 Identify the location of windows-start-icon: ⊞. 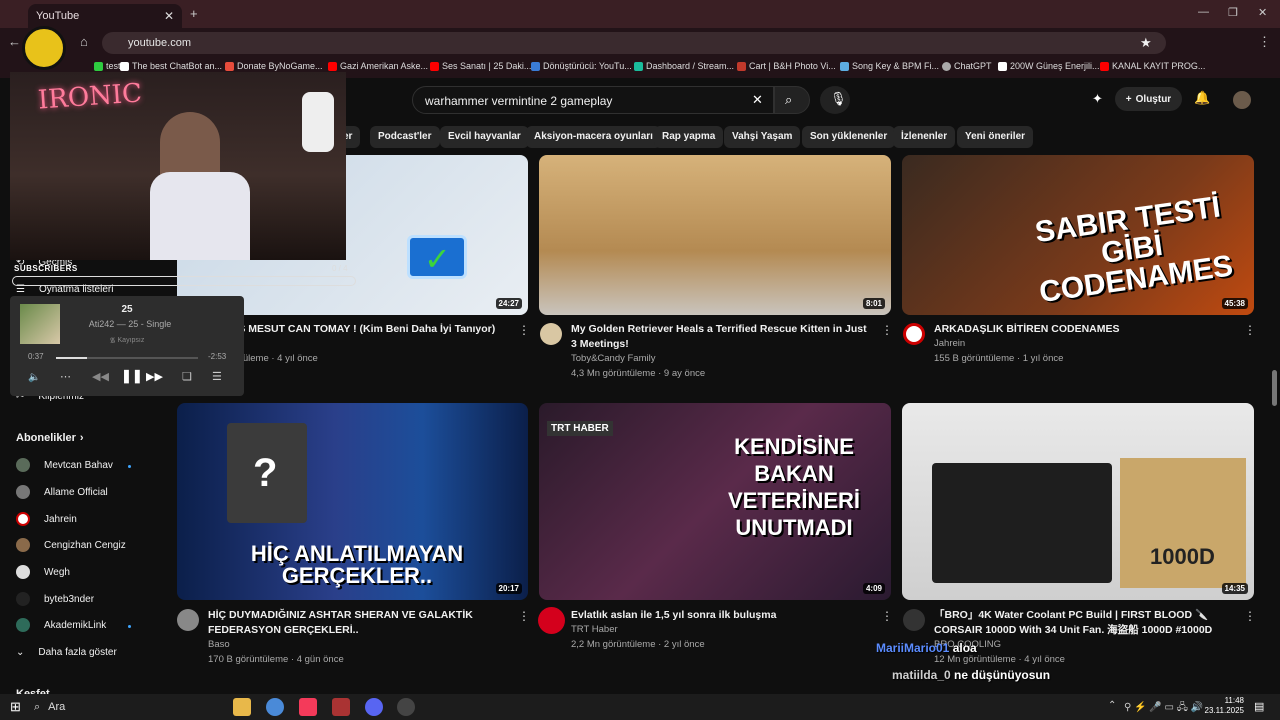
(15, 707).